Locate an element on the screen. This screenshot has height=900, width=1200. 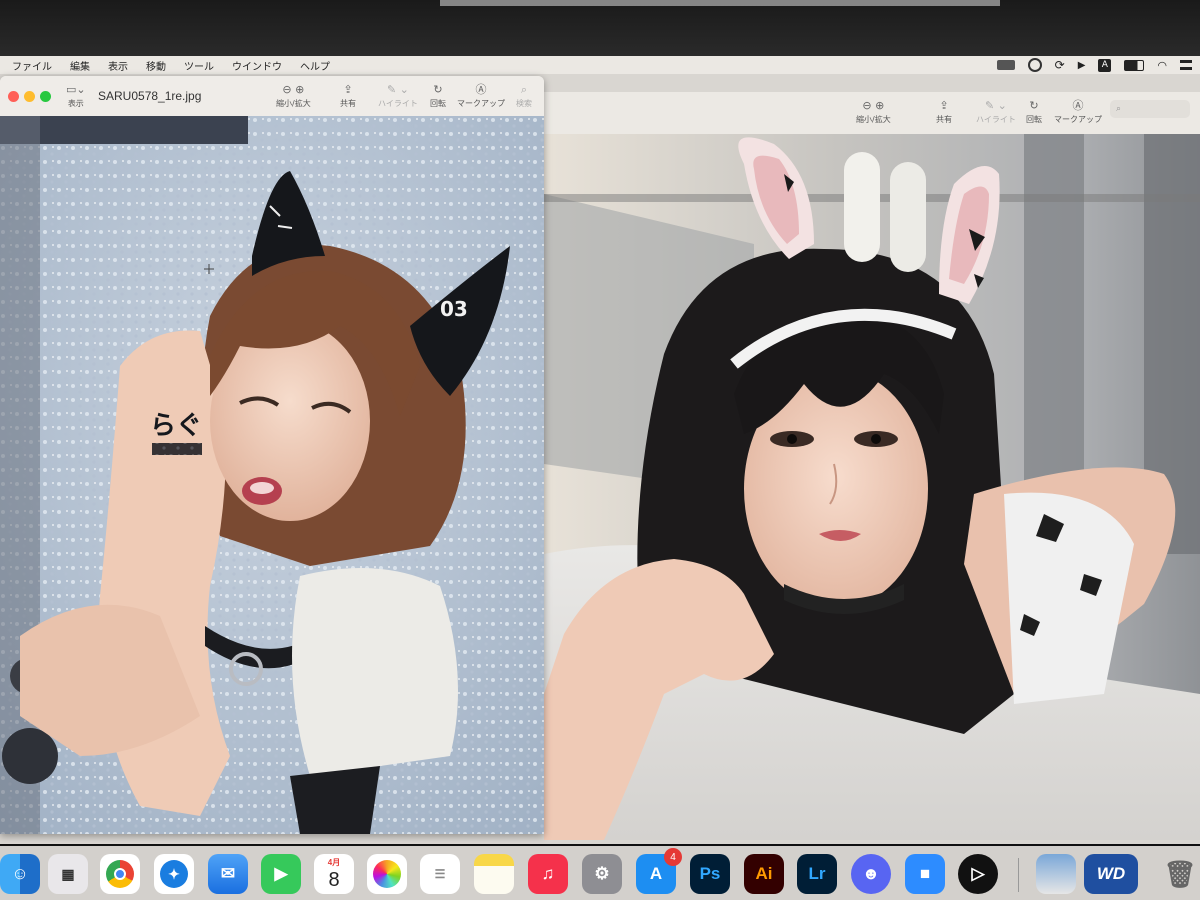
system-settings-icon: ⚙ is located at coordinates (602, 874).